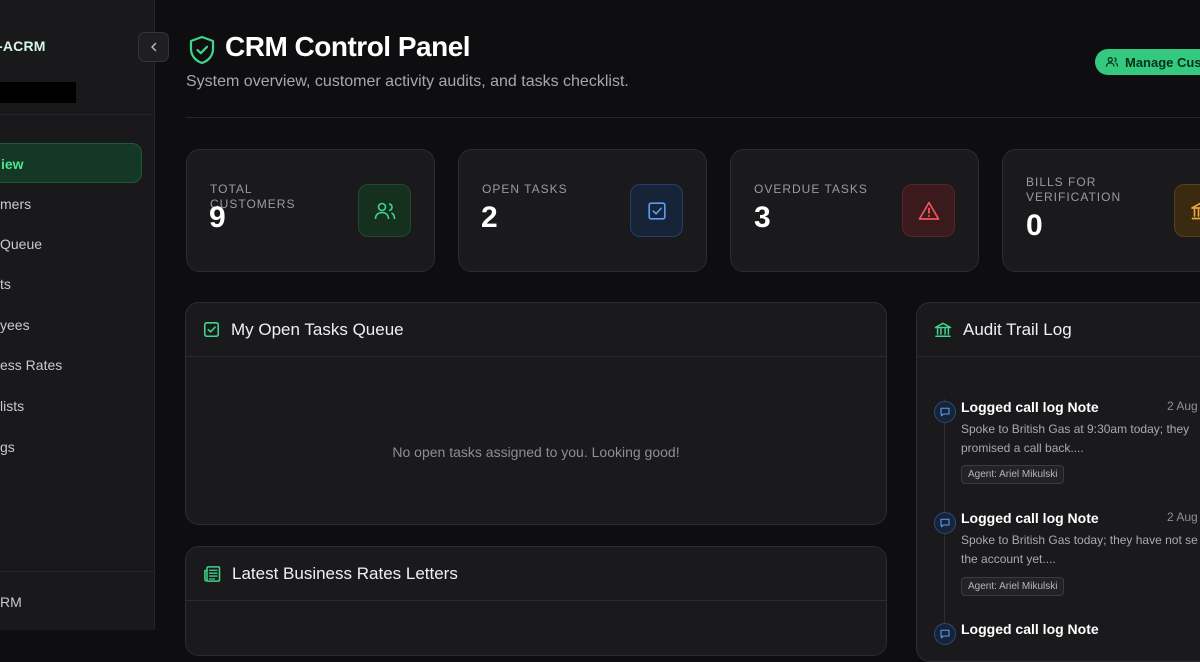  I want to click on sidebar-item-label: gs, so click(7, 447).